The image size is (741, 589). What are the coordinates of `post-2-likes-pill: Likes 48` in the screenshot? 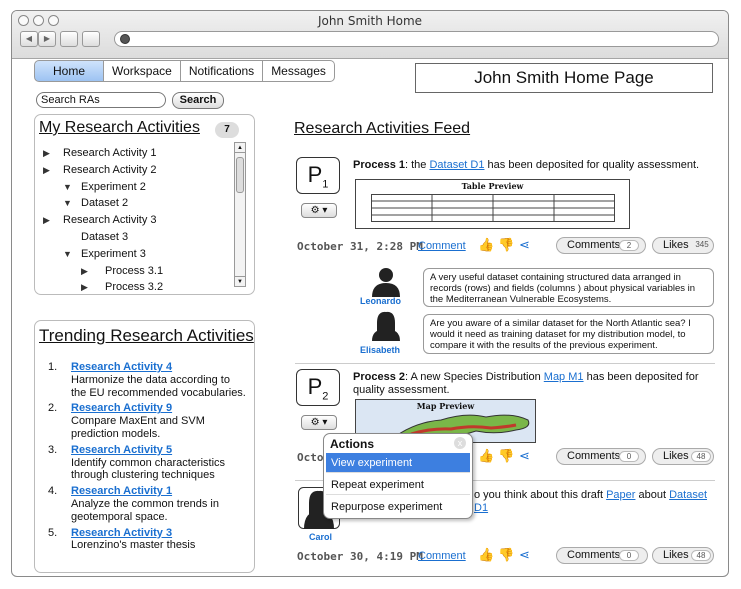 It's located at (683, 456).